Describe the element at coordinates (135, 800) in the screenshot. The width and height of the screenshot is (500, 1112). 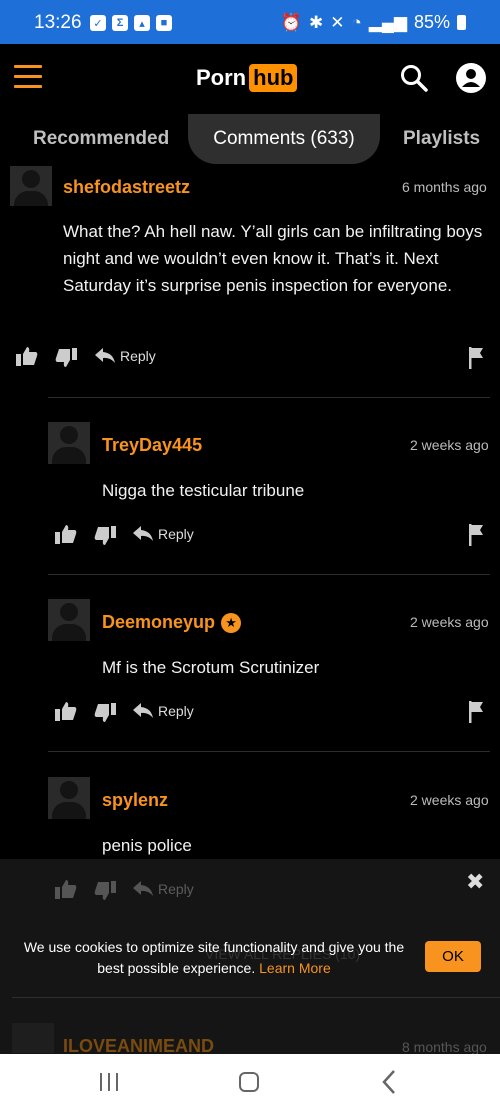
I see `comment-username: spylenz` at that location.